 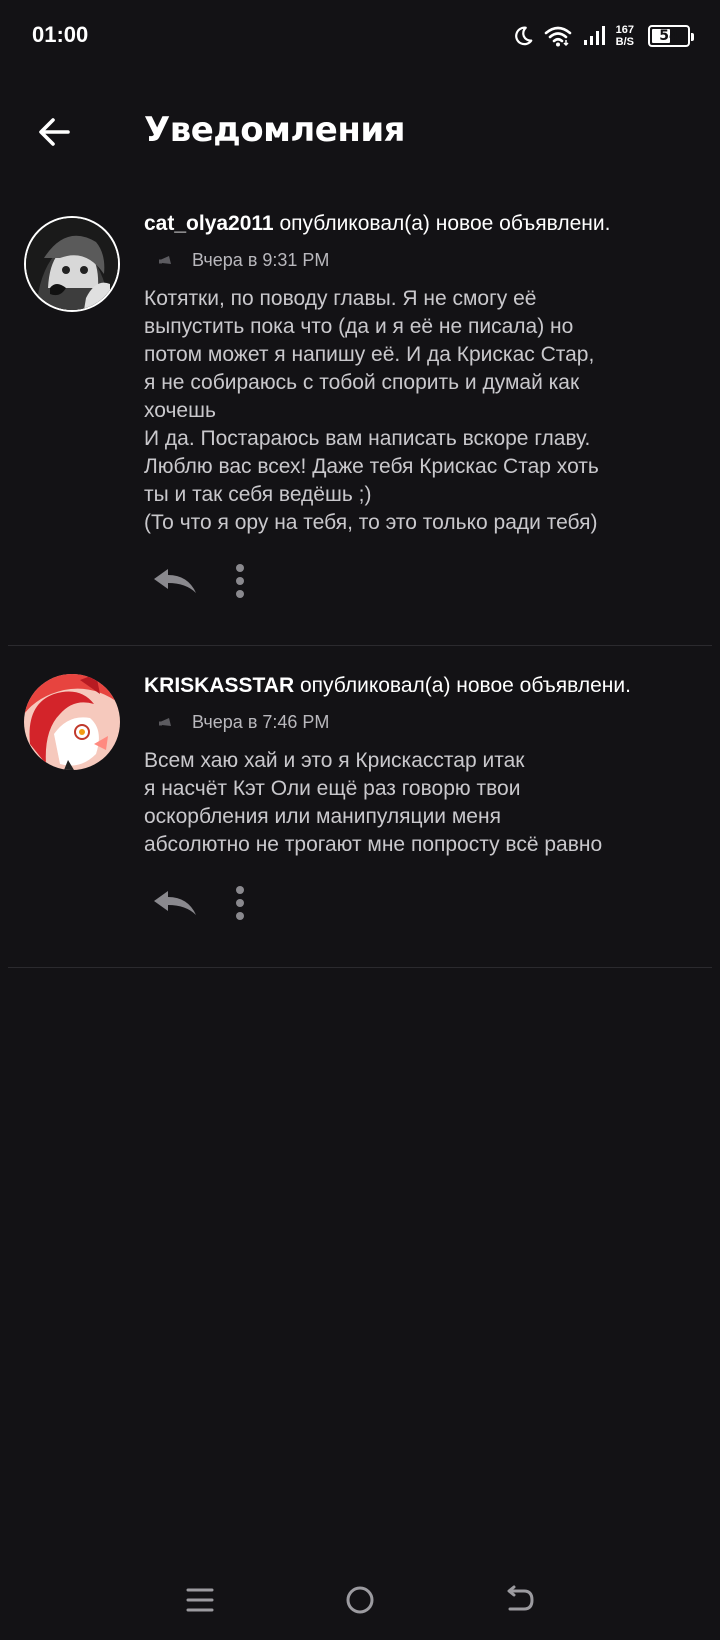 I want to click on undo-icon, so click(x=520, y=1598).